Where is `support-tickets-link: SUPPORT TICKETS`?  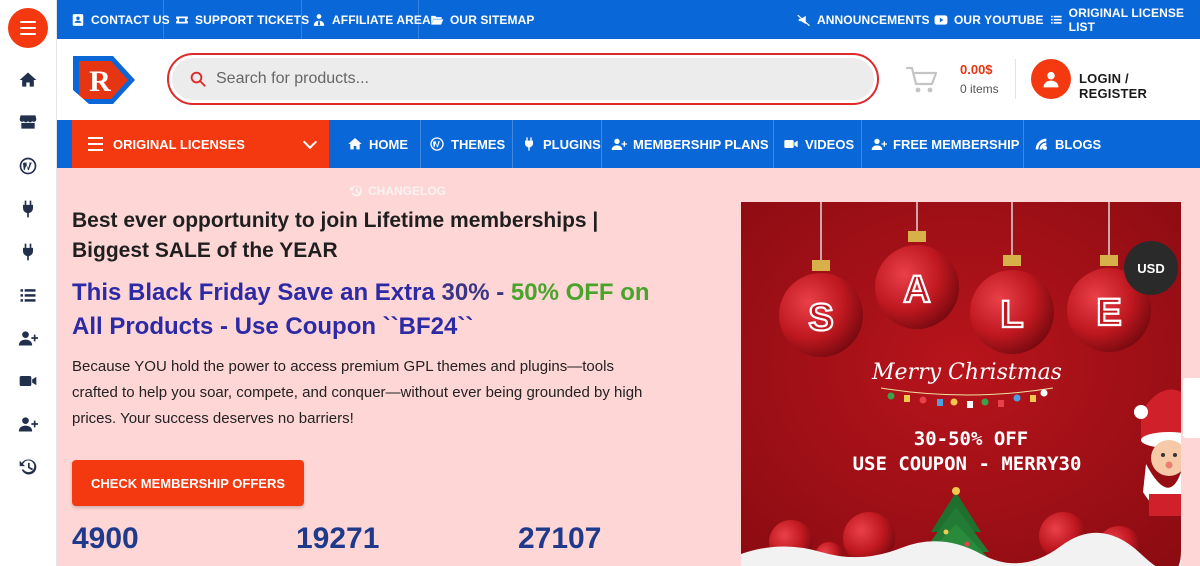 support-tickets-link: SUPPORT TICKETS is located at coordinates (242, 19).